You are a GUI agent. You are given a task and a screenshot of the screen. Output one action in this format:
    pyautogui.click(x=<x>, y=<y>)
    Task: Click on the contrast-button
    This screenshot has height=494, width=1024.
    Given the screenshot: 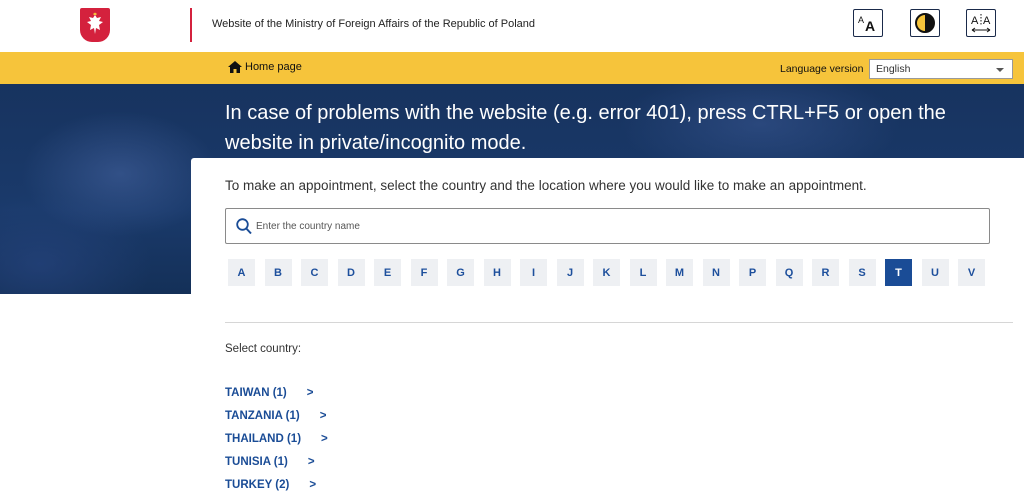 What is the action you would take?
    pyautogui.click(x=925, y=23)
    